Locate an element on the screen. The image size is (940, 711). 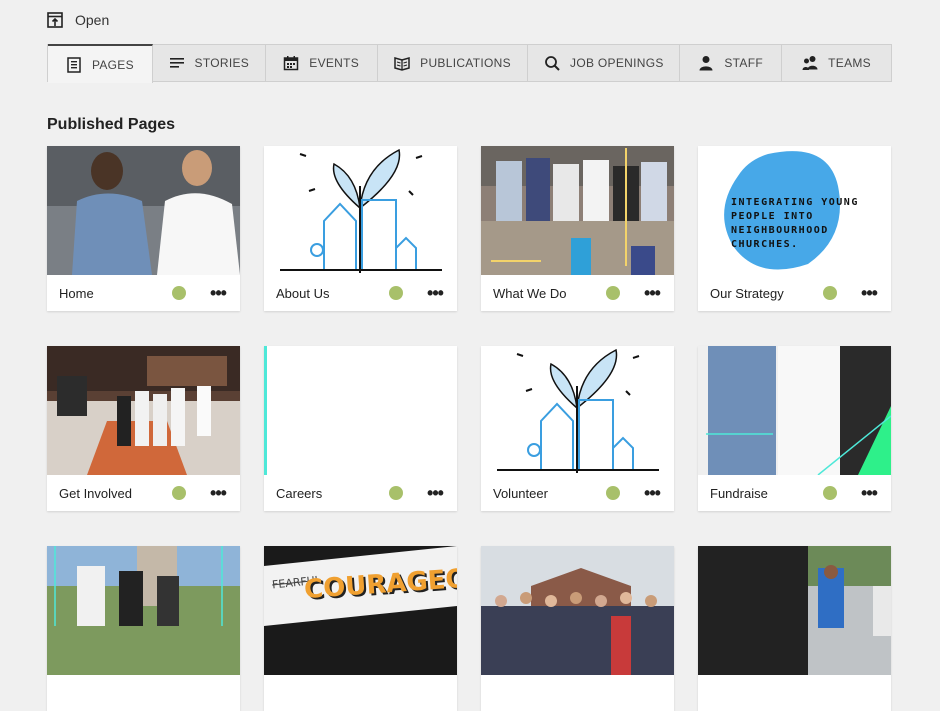
tab-label: STAFF is located at coordinates (743, 63).